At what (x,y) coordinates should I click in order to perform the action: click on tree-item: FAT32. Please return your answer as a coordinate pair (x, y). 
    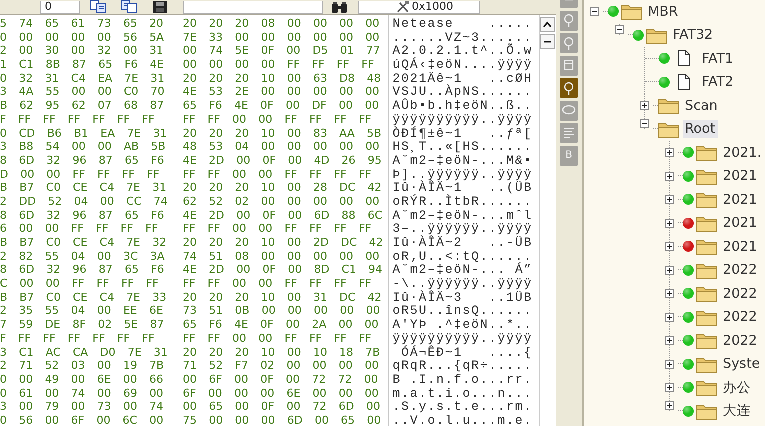
    Looking at the image, I should click on (693, 35).